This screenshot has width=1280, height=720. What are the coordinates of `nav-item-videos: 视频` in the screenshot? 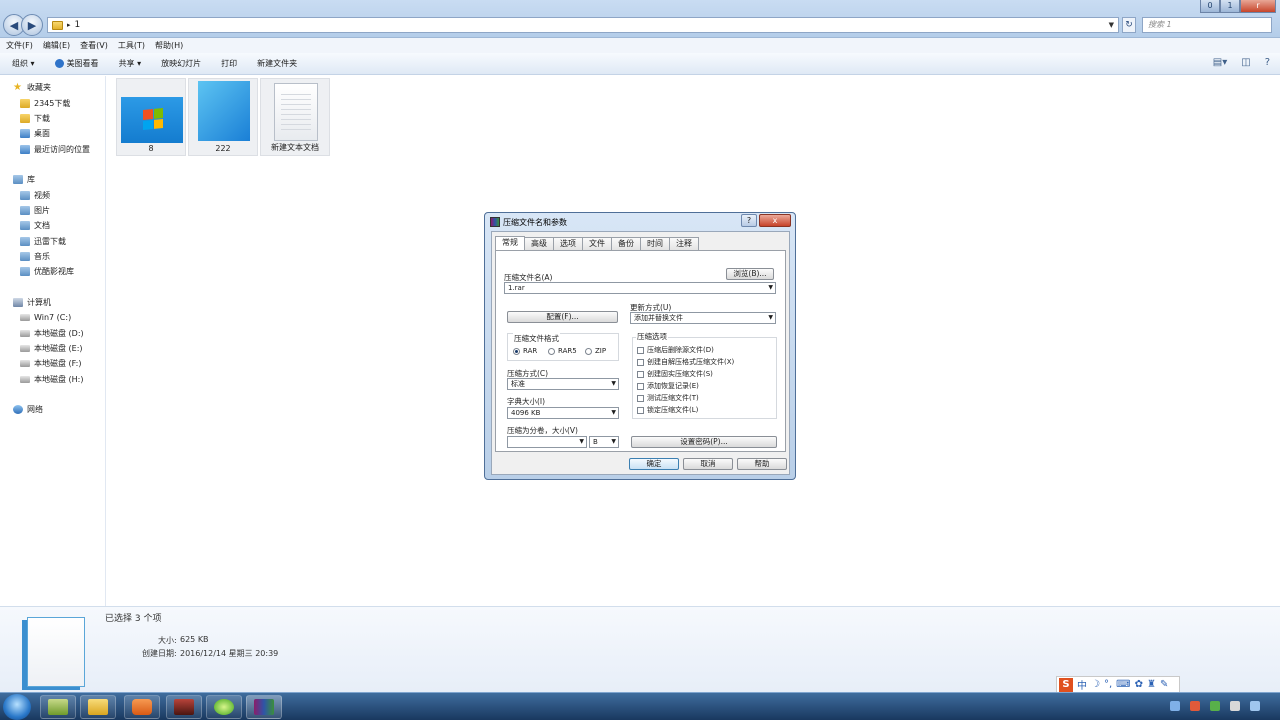 It's located at (52, 194).